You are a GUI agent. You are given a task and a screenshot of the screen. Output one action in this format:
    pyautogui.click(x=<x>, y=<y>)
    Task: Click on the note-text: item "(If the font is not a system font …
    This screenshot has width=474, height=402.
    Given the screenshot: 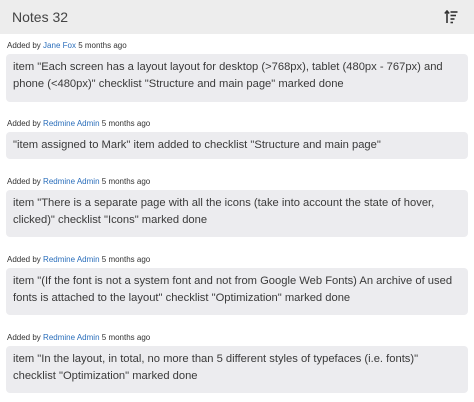 What is the action you would take?
    pyautogui.click(x=237, y=291)
    